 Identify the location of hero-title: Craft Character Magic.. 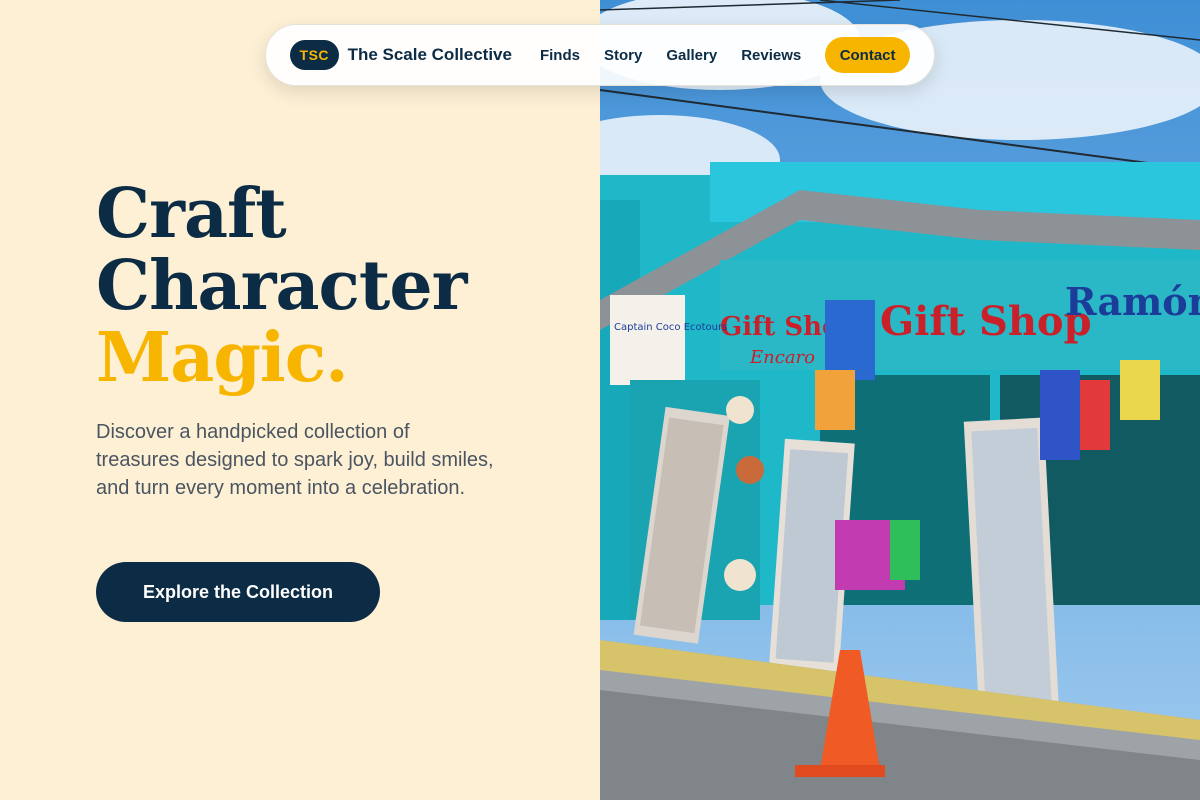
(281, 286).